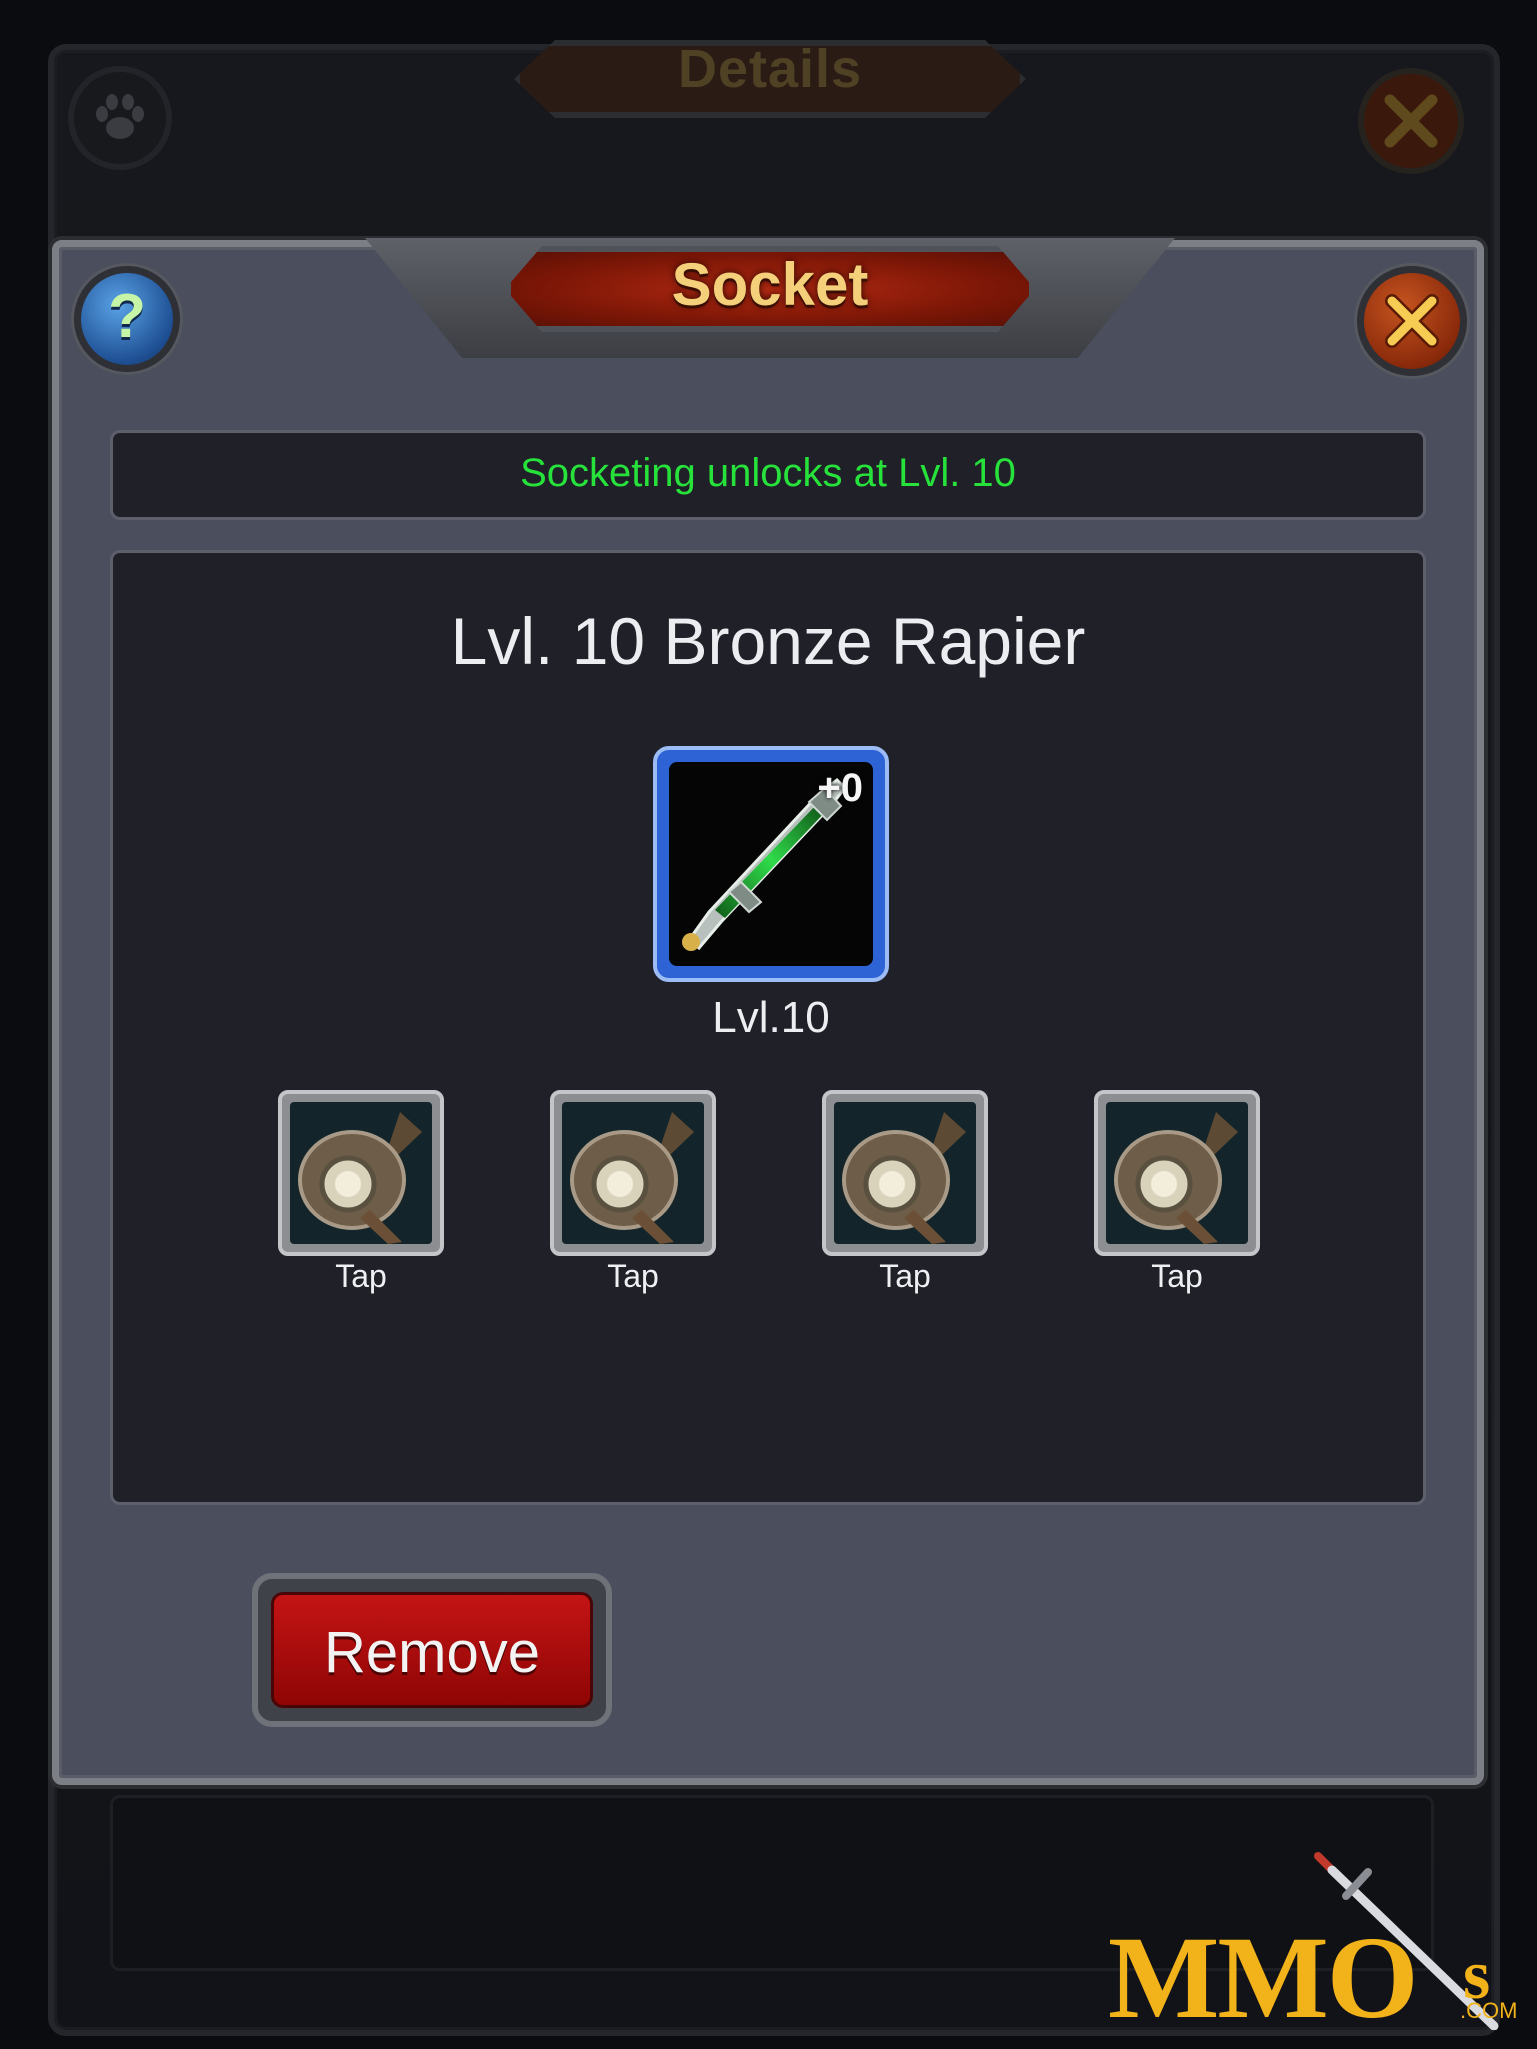 This screenshot has height=2049, width=1537. I want to click on watermark-domain: .COM, so click(1489, 2010).